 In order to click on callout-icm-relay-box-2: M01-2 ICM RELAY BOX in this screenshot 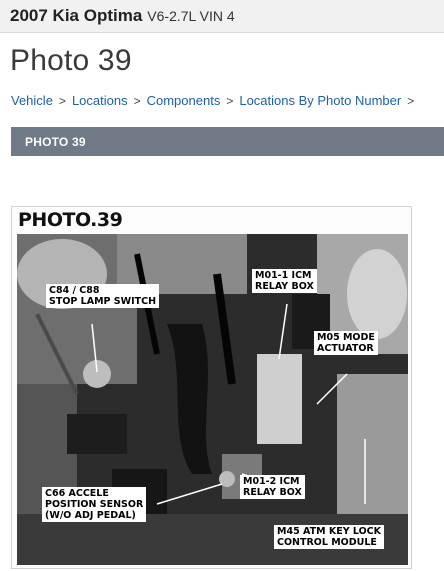, I will do `click(272, 487)`.